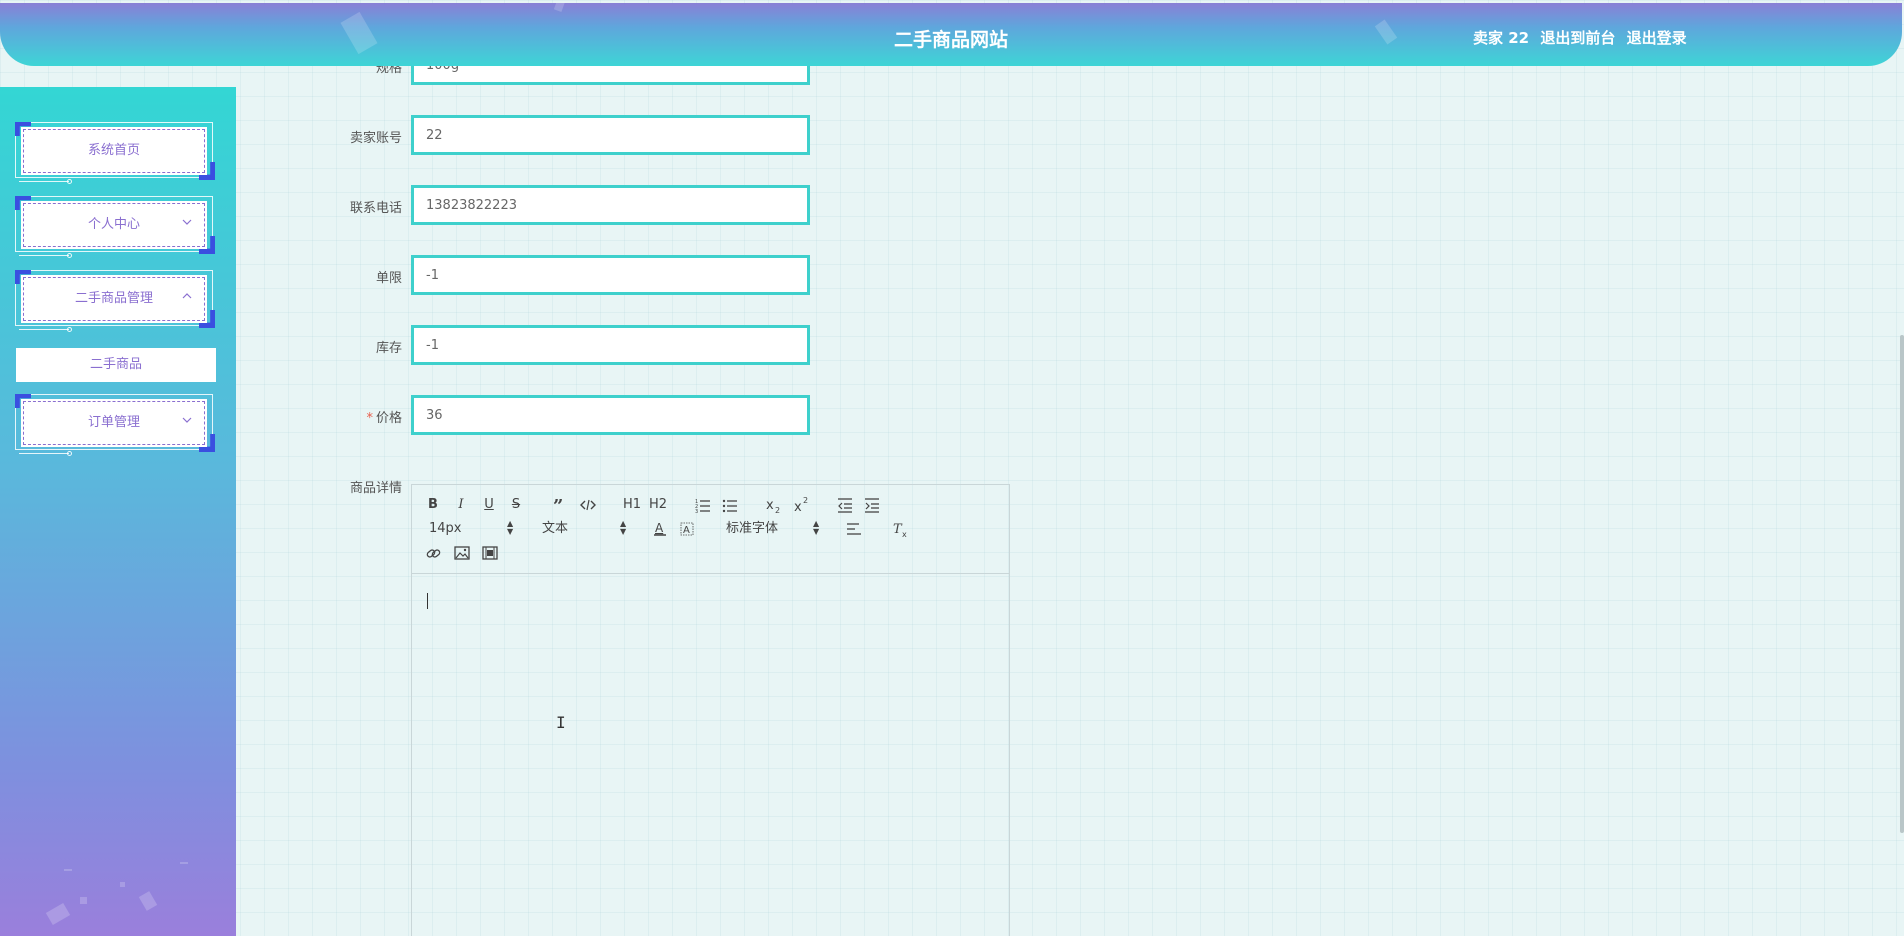 This screenshot has height=936, width=1904. What do you see at coordinates (610, 275) in the screenshot?
I see `limit-input` at bounding box center [610, 275].